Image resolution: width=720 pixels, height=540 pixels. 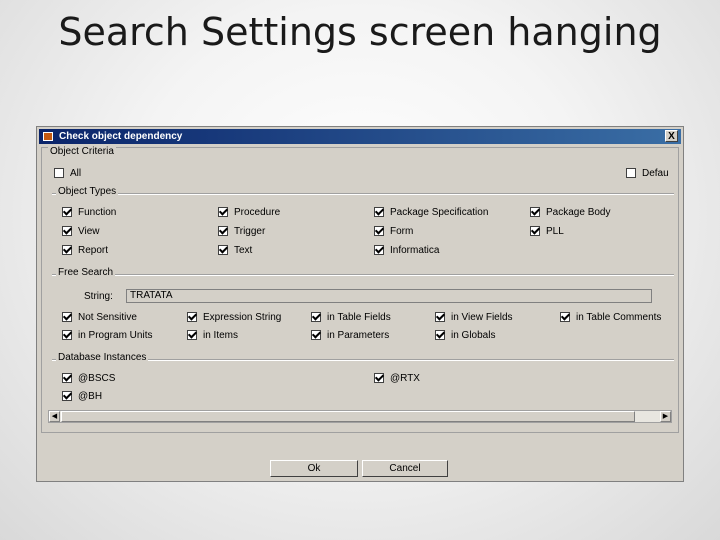 What do you see at coordinates (405, 378) in the screenshot?
I see `checkbox-rtx-label: @RTX` at bounding box center [405, 378].